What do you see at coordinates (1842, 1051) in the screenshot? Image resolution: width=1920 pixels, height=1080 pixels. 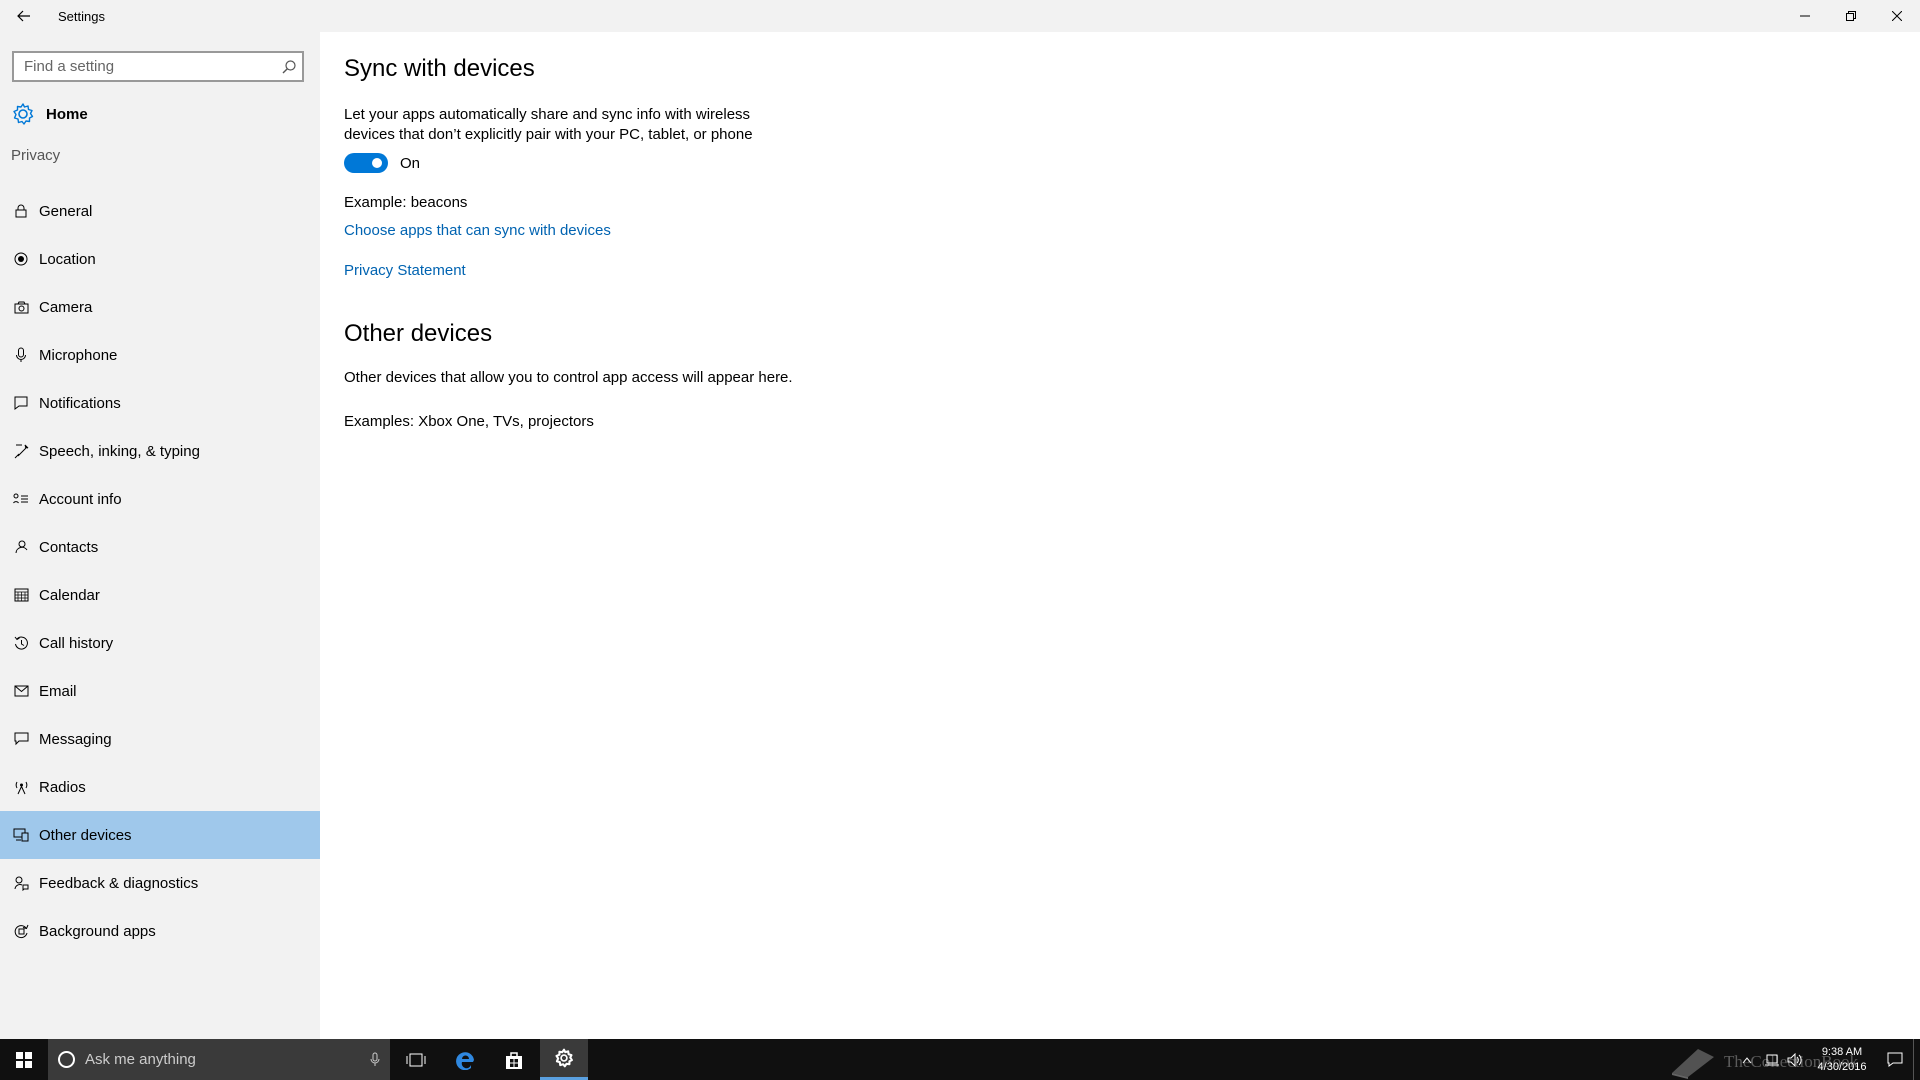 I see `clock-time: 9:38 AM` at bounding box center [1842, 1051].